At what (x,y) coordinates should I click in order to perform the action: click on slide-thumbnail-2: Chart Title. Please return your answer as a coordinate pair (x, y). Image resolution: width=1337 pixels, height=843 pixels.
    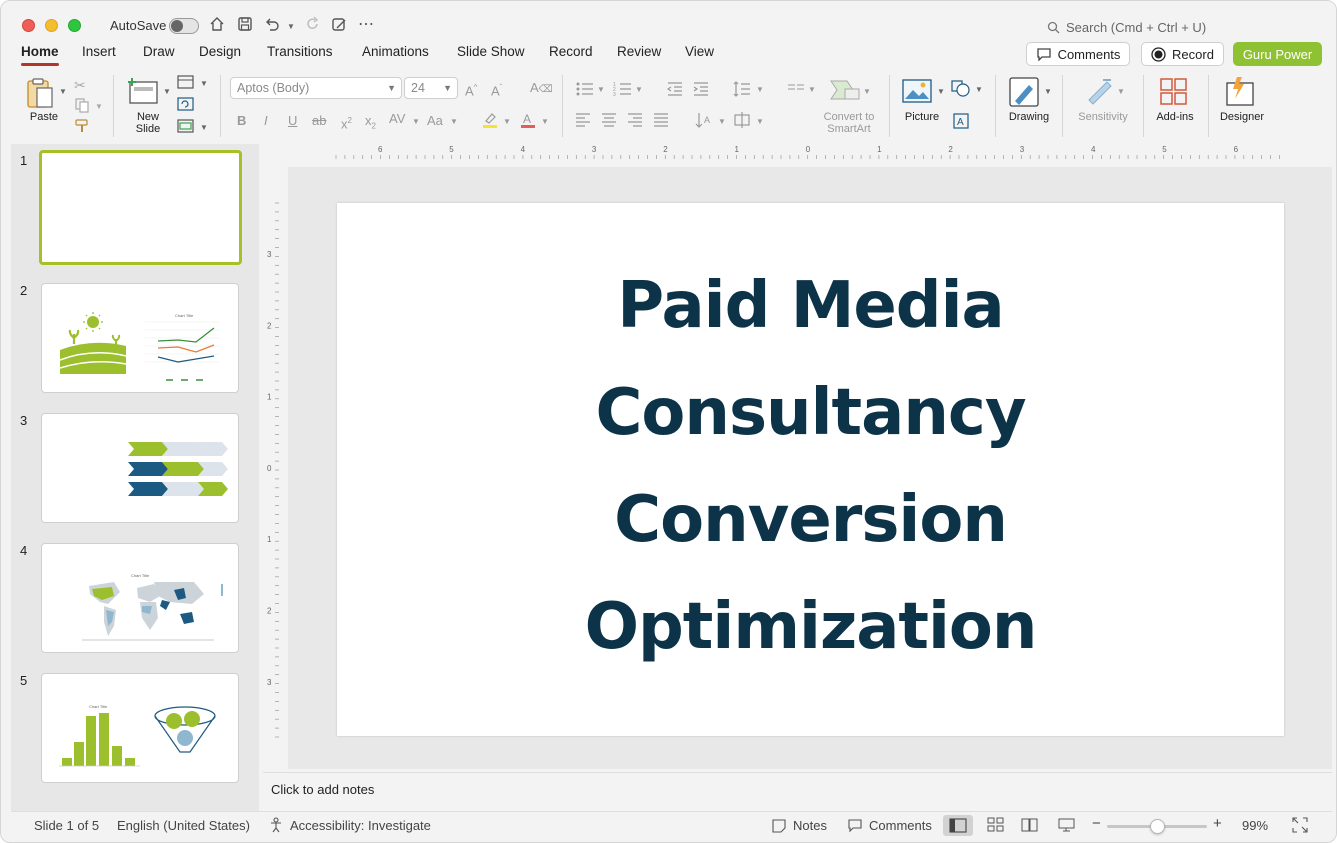
    Looking at the image, I should click on (140, 338).